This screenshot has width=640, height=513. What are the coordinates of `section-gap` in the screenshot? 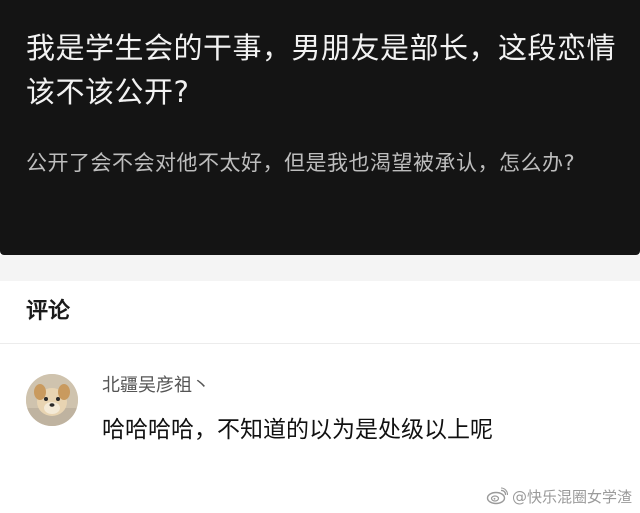 It's located at (320, 268).